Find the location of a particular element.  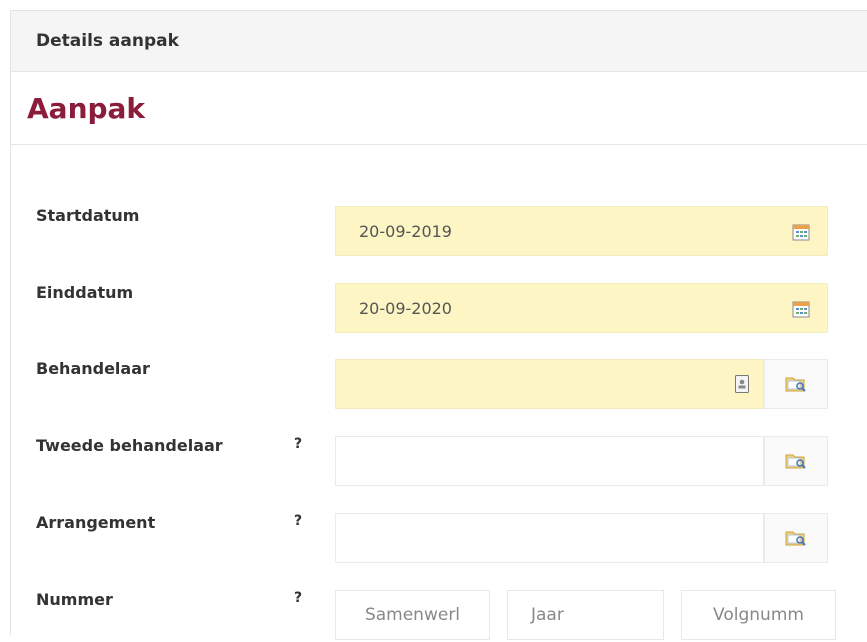

behandelaar-lookup-button is located at coordinates (796, 384).